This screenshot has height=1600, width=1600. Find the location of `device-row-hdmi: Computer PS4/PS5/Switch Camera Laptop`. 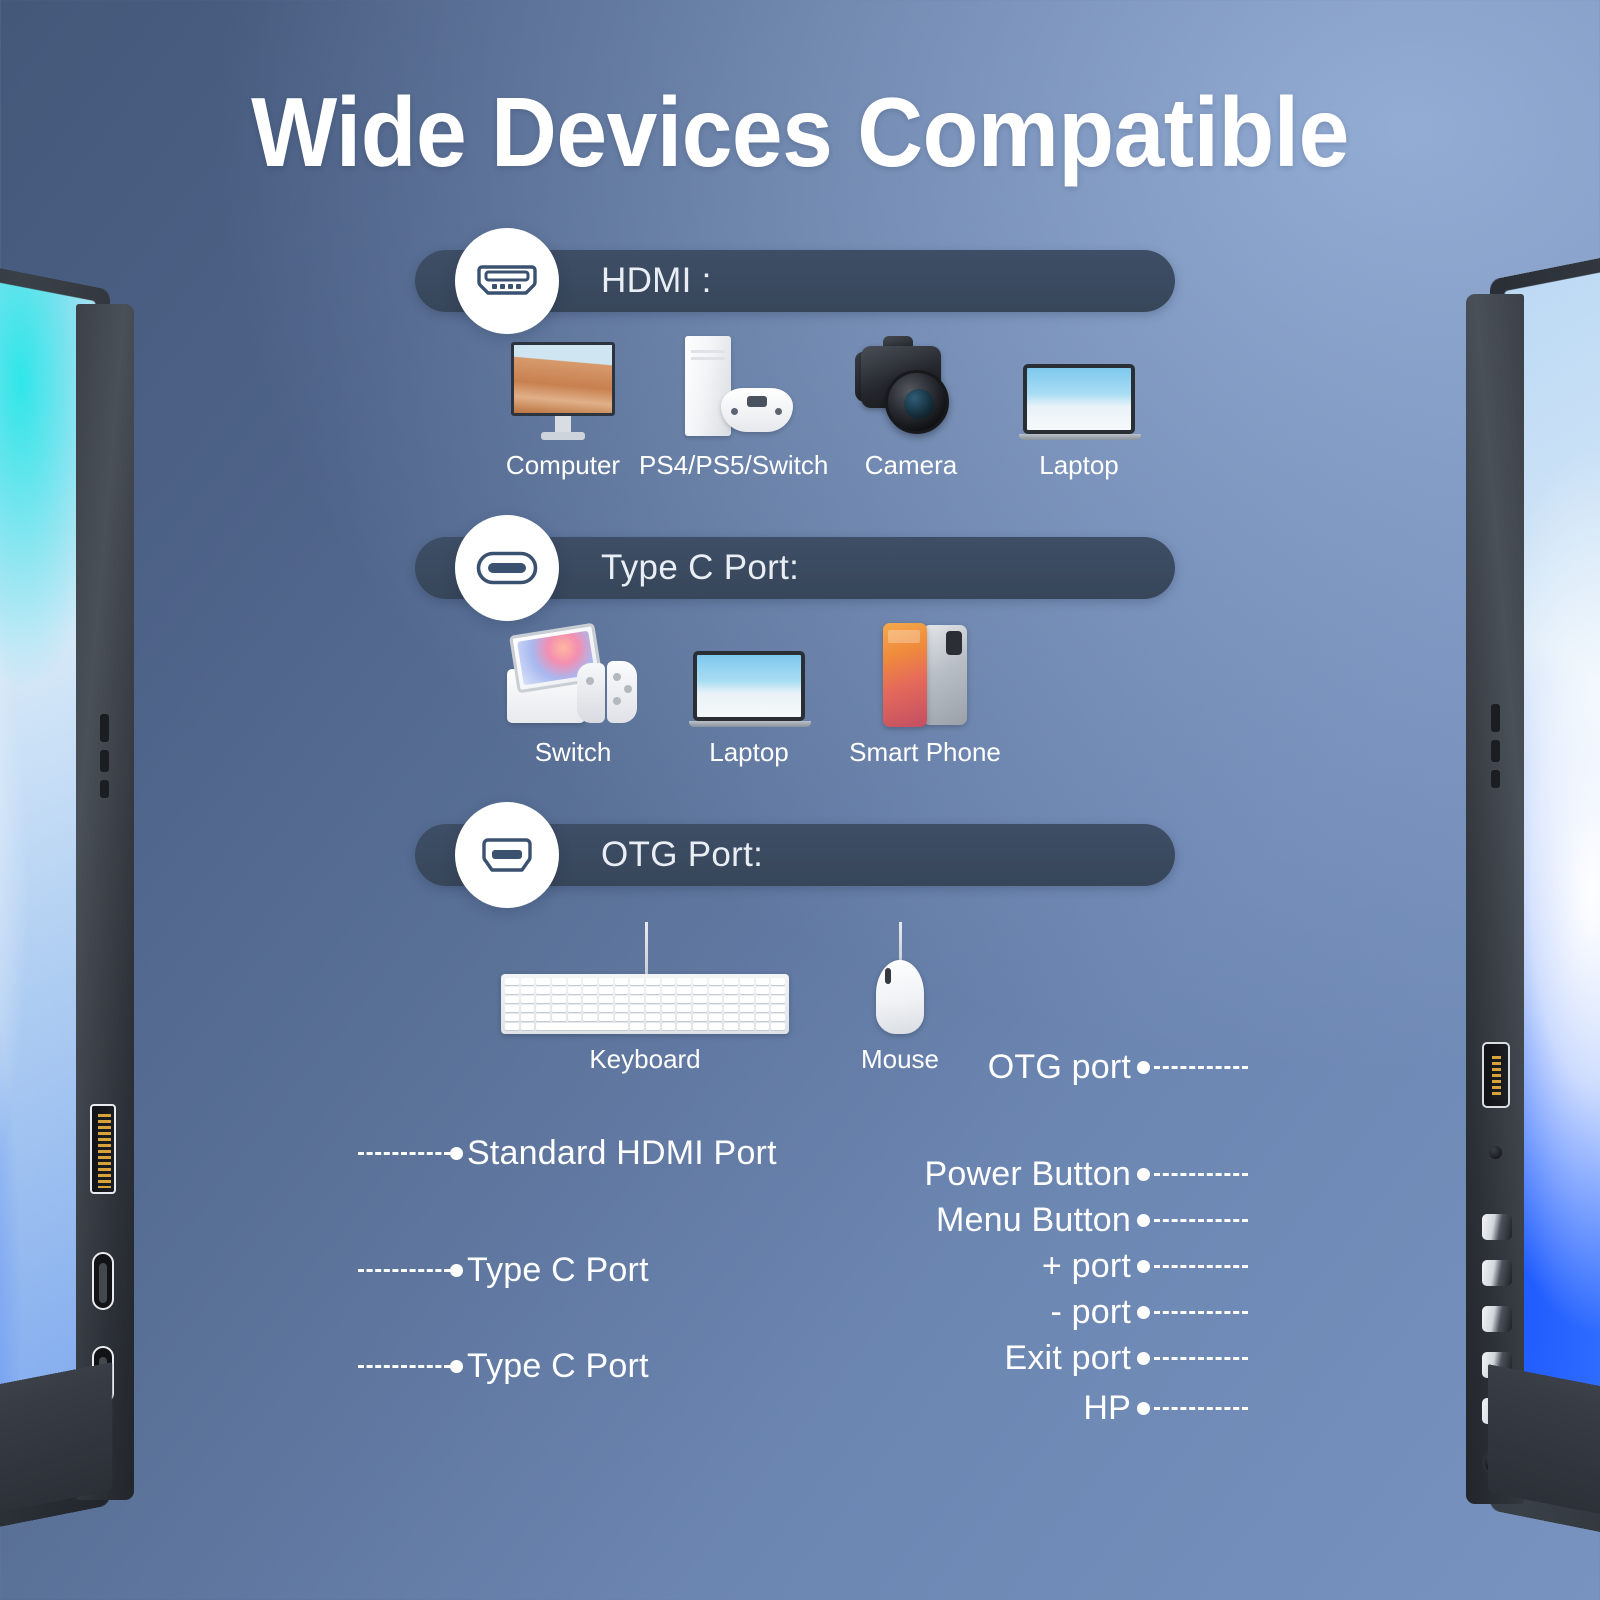

device-row-hdmi: Computer PS4/PS5/Switch Camera Laptop is located at coordinates (831, 404).